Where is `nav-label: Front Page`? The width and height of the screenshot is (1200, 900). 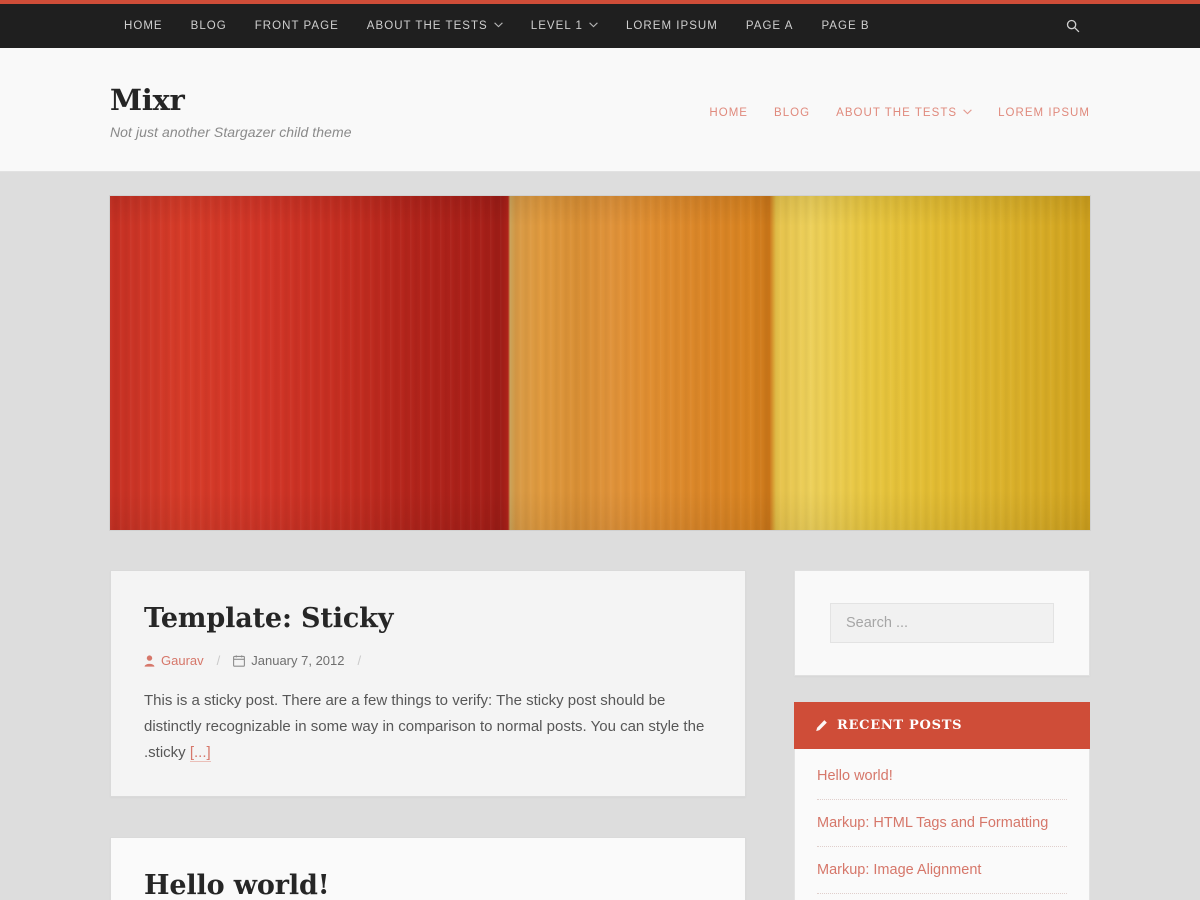 nav-label: Front Page is located at coordinates (296, 26).